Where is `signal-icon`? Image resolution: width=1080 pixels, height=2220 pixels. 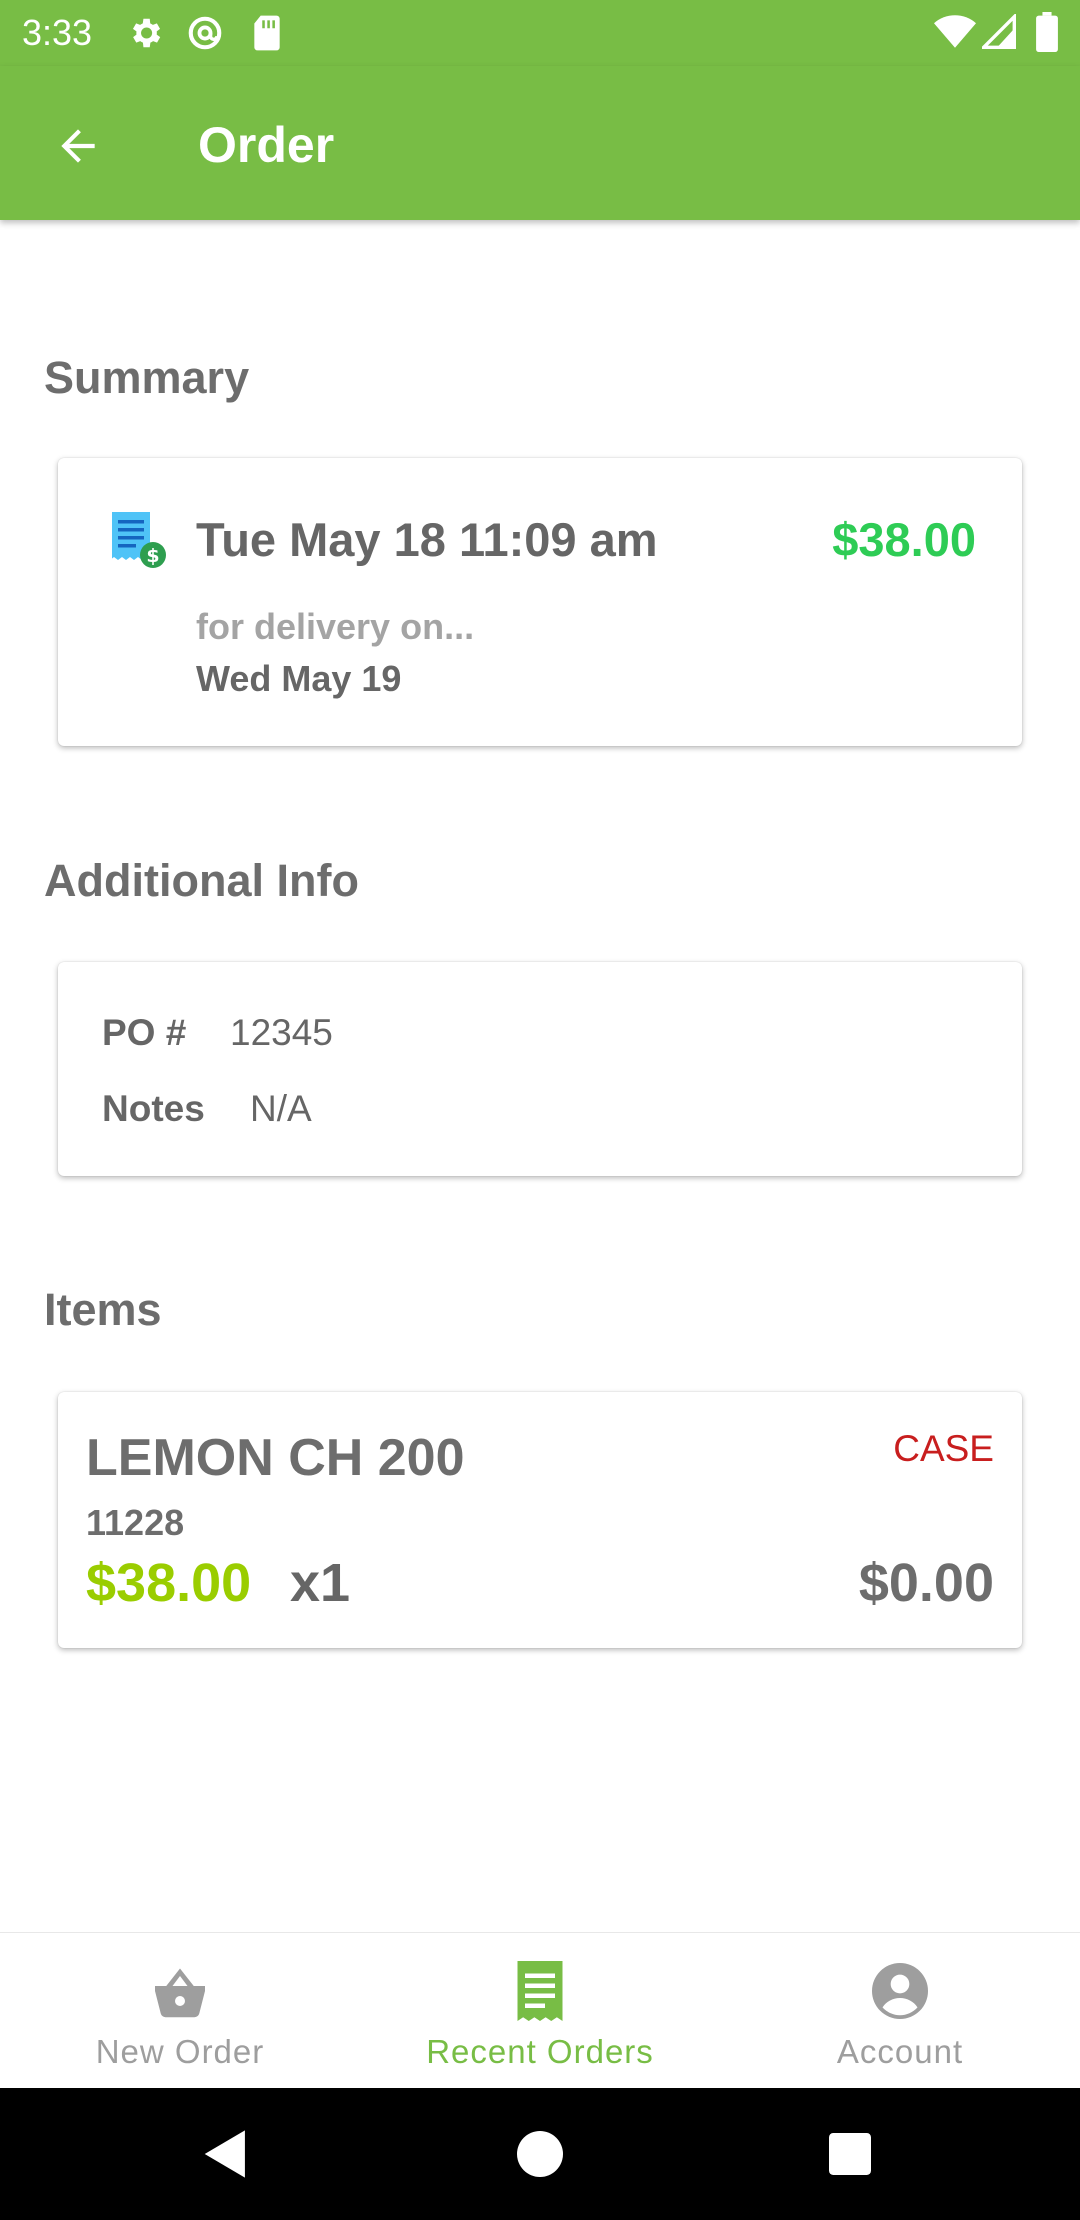
signal-icon is located at coordinates (997, 33).